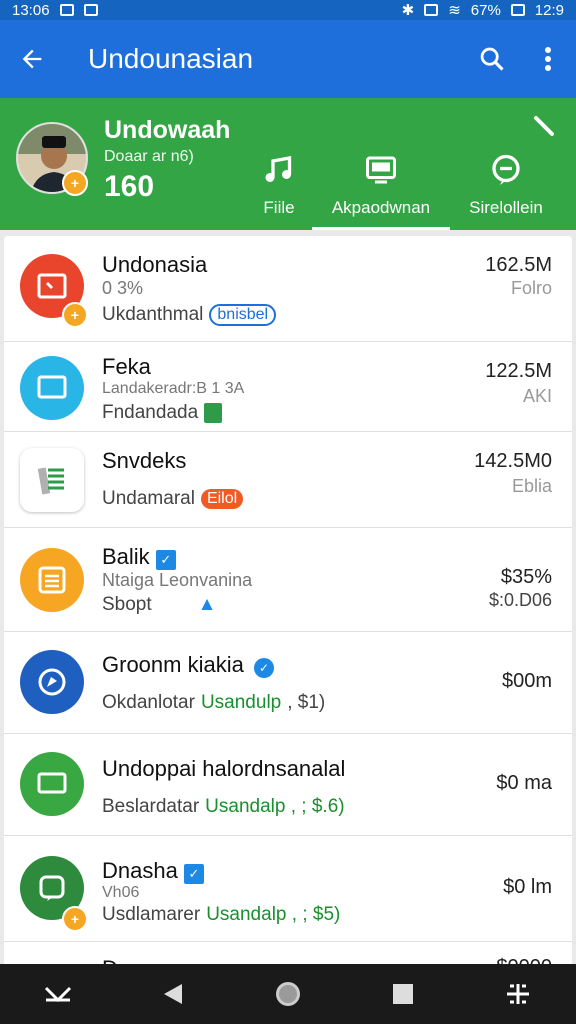  I want to click on edit-icon, so click(546, 126).